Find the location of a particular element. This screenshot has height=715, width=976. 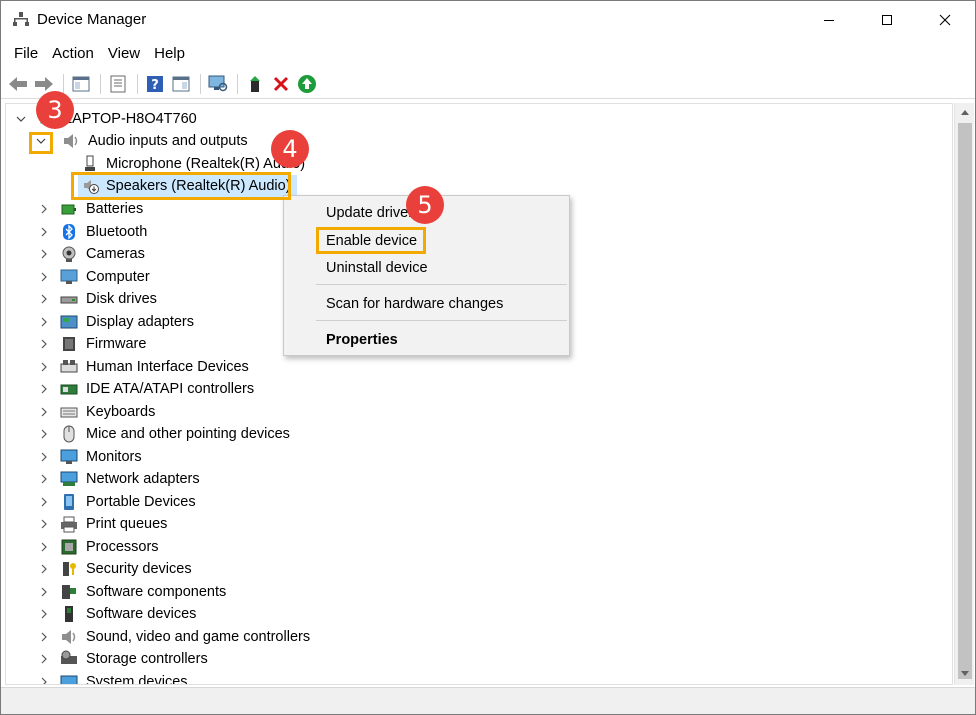

show-hide-console-tree-button is located at coordinates (81, 84).